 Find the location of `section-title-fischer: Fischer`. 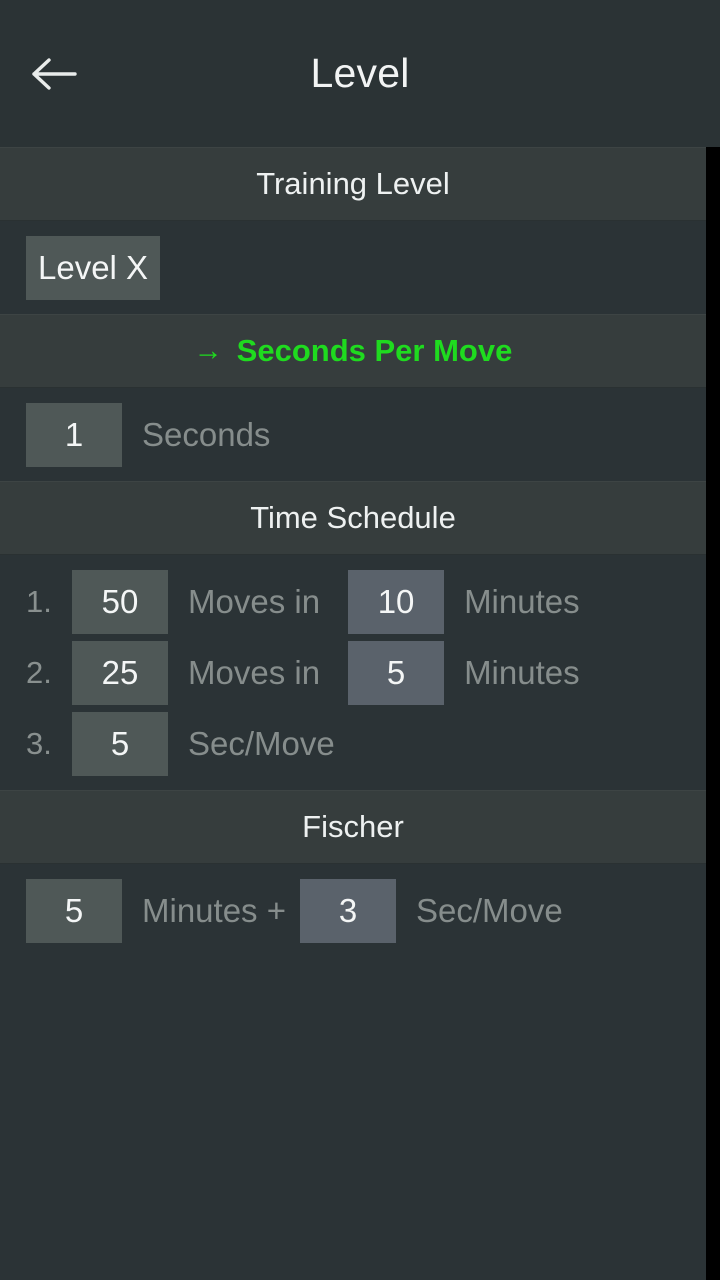

section-title-fischer: Fischer is located at coordinates (353, 826).